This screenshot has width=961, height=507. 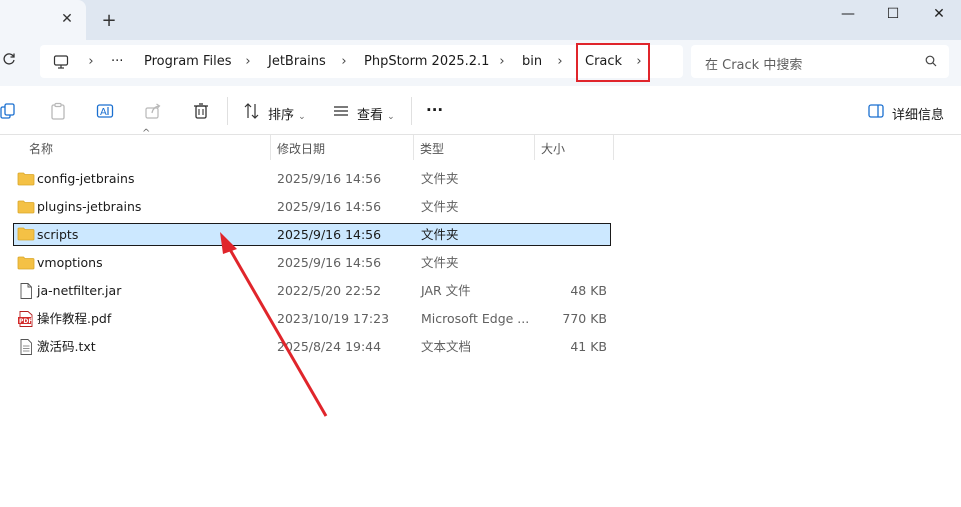 What do you see at coordinates (376, 113) in the screenshot?
I see `view-button: 查看 ⌄` at bounding box center [376, 113].